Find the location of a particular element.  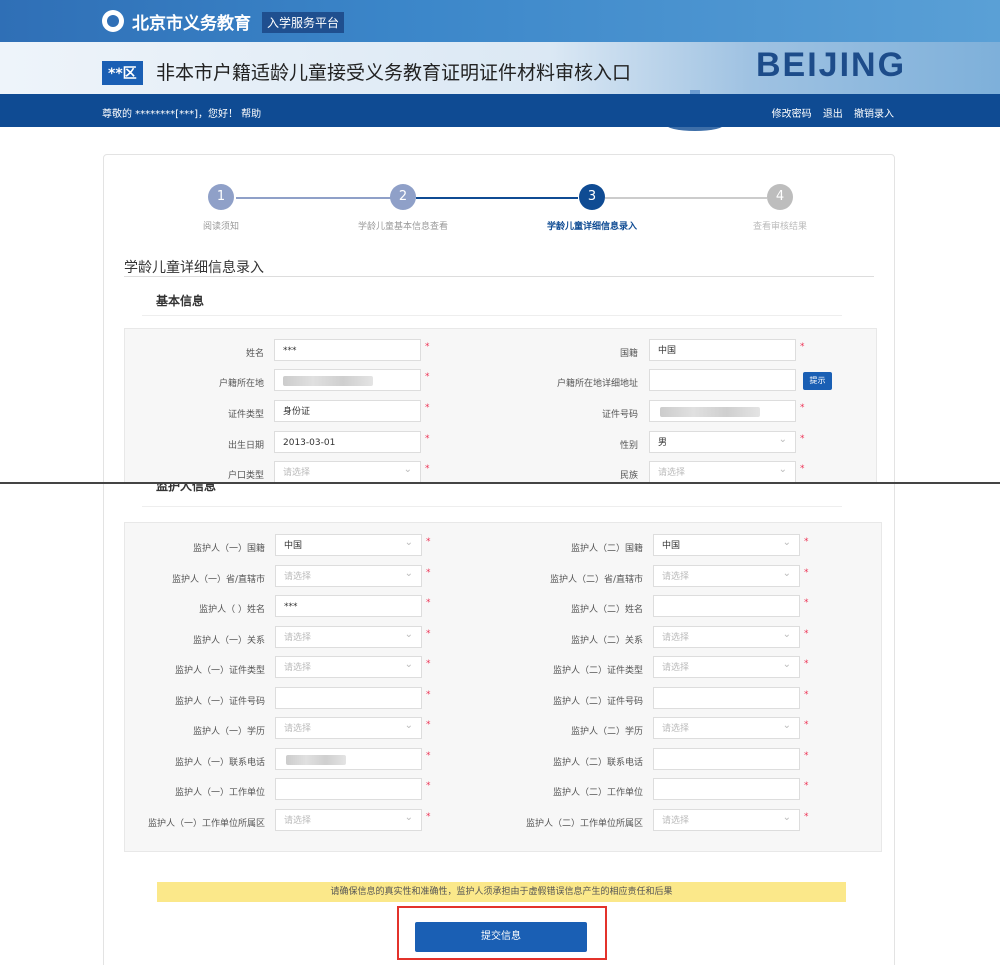

gender-label: 性别 is located at coordinates (628, 446).